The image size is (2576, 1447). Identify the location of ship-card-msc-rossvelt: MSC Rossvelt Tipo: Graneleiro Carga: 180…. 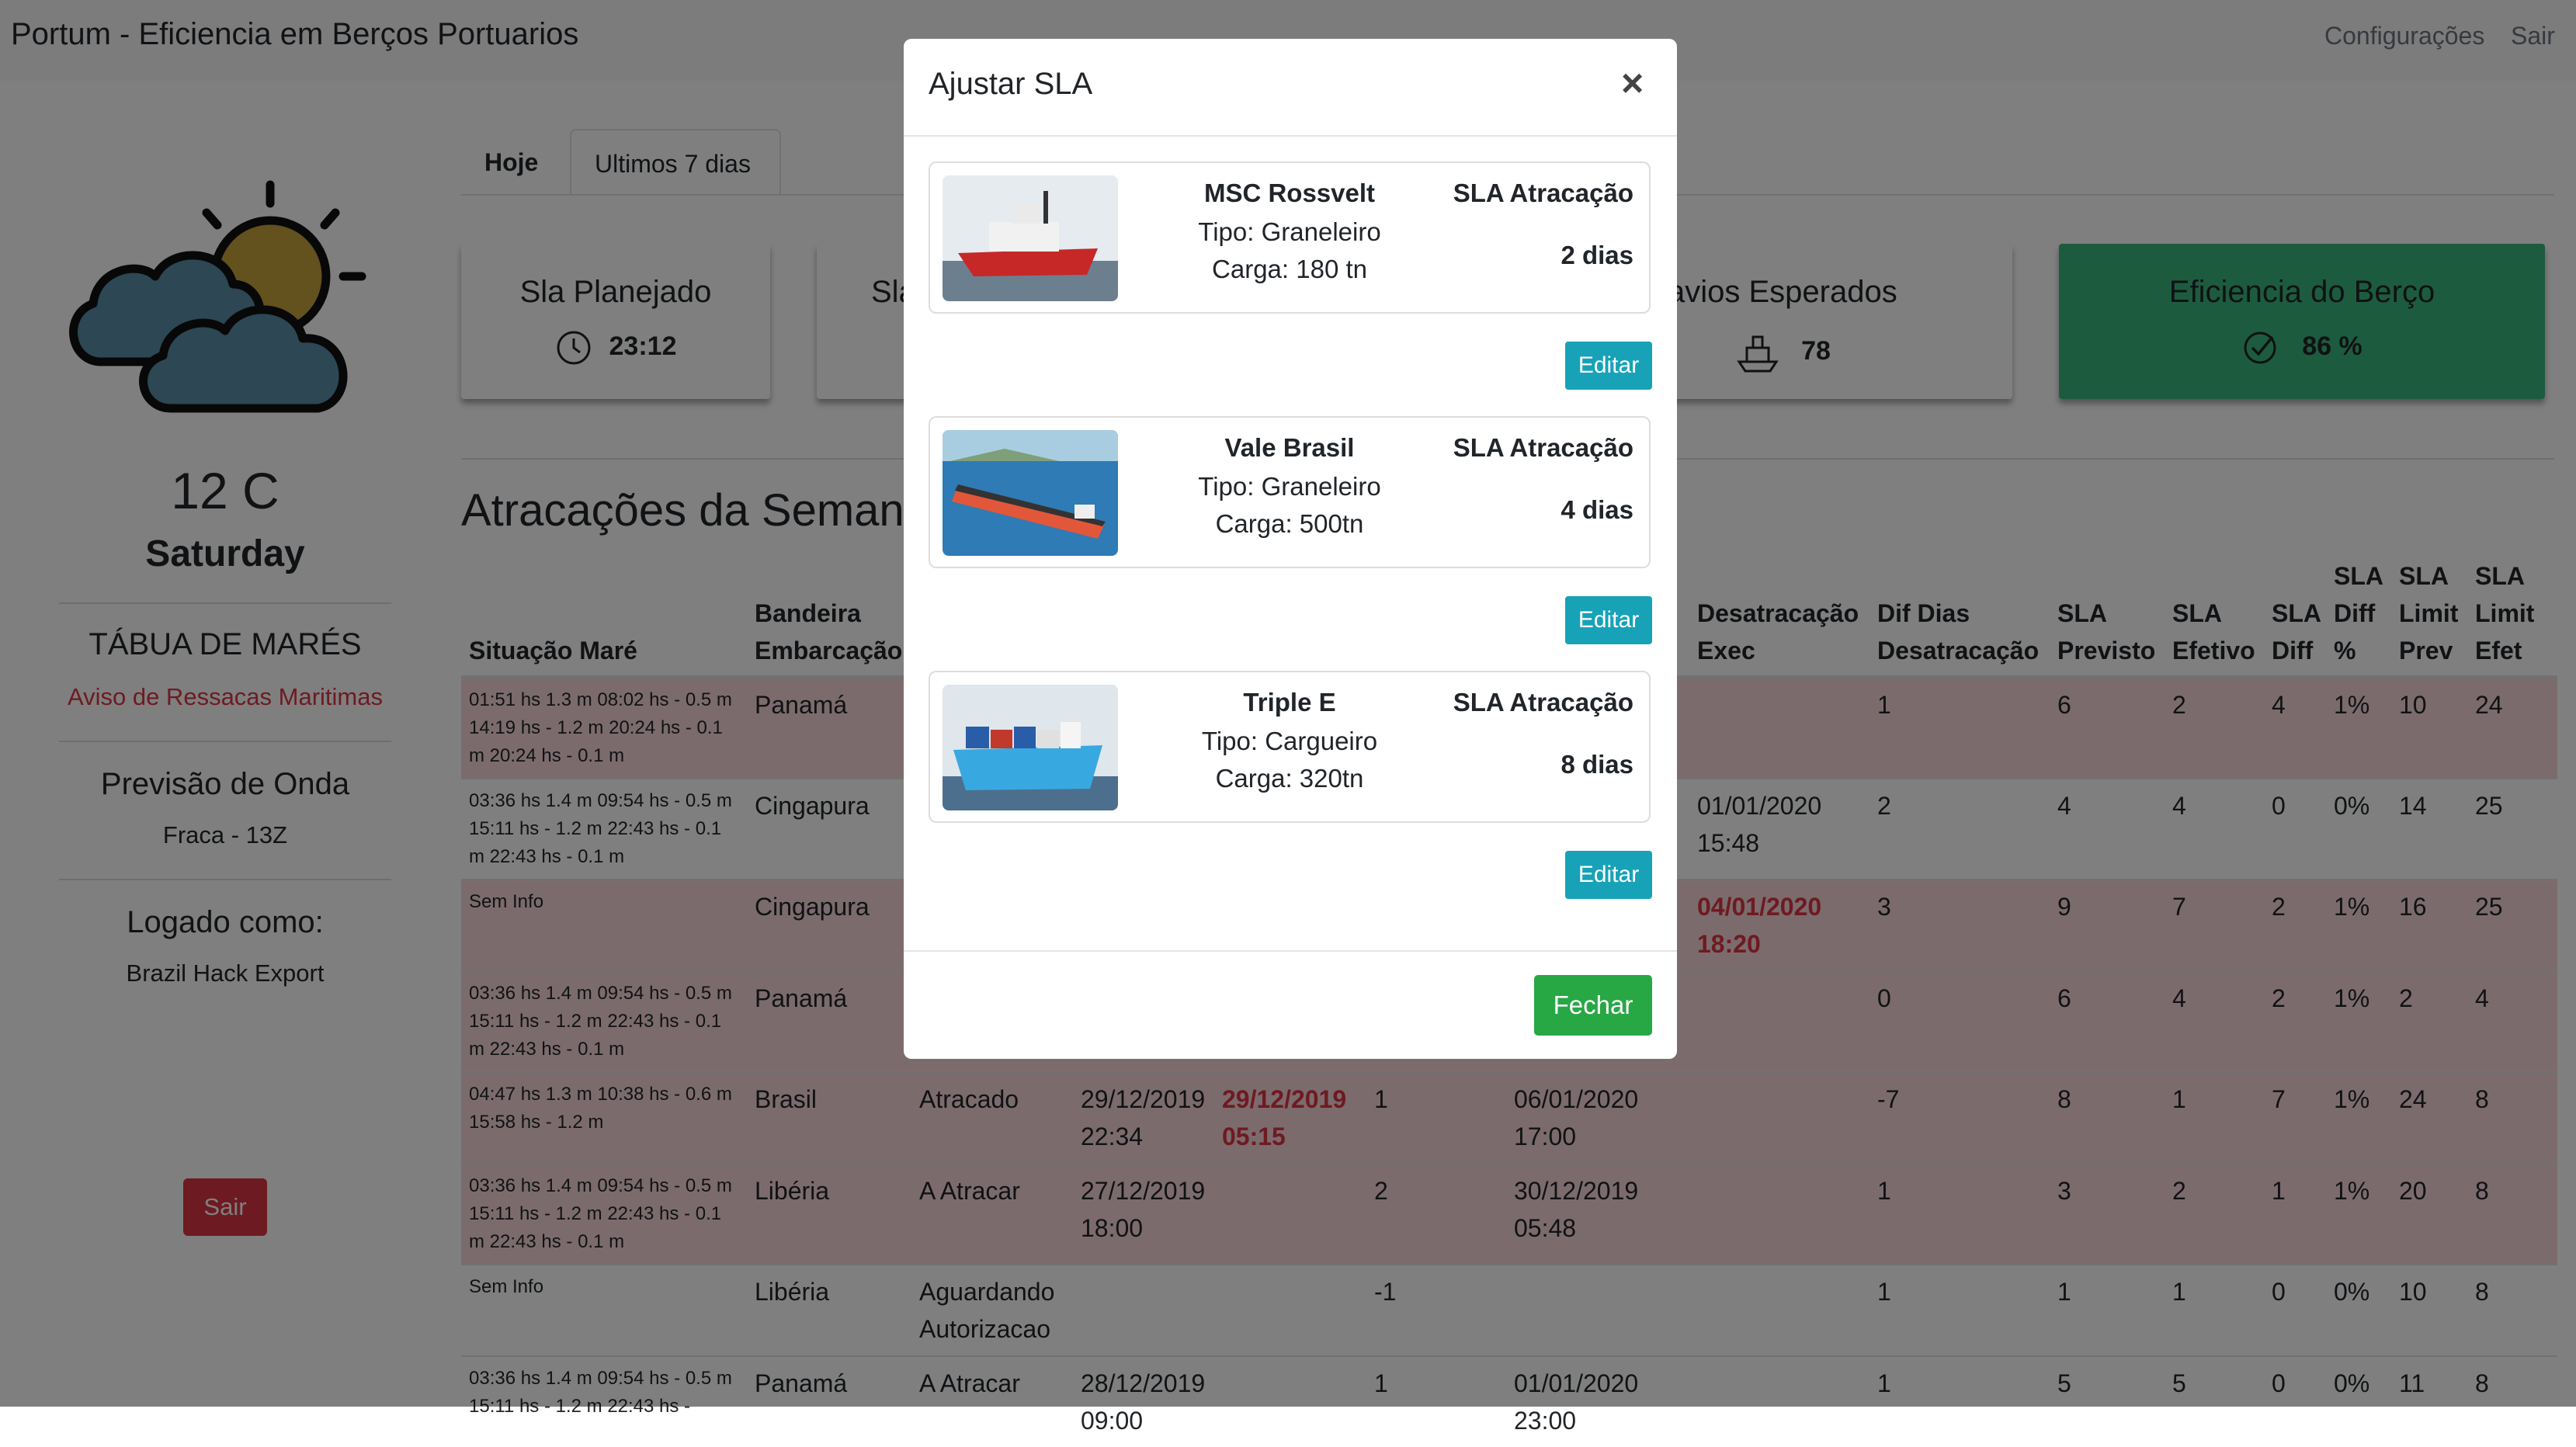
(1290, 237).